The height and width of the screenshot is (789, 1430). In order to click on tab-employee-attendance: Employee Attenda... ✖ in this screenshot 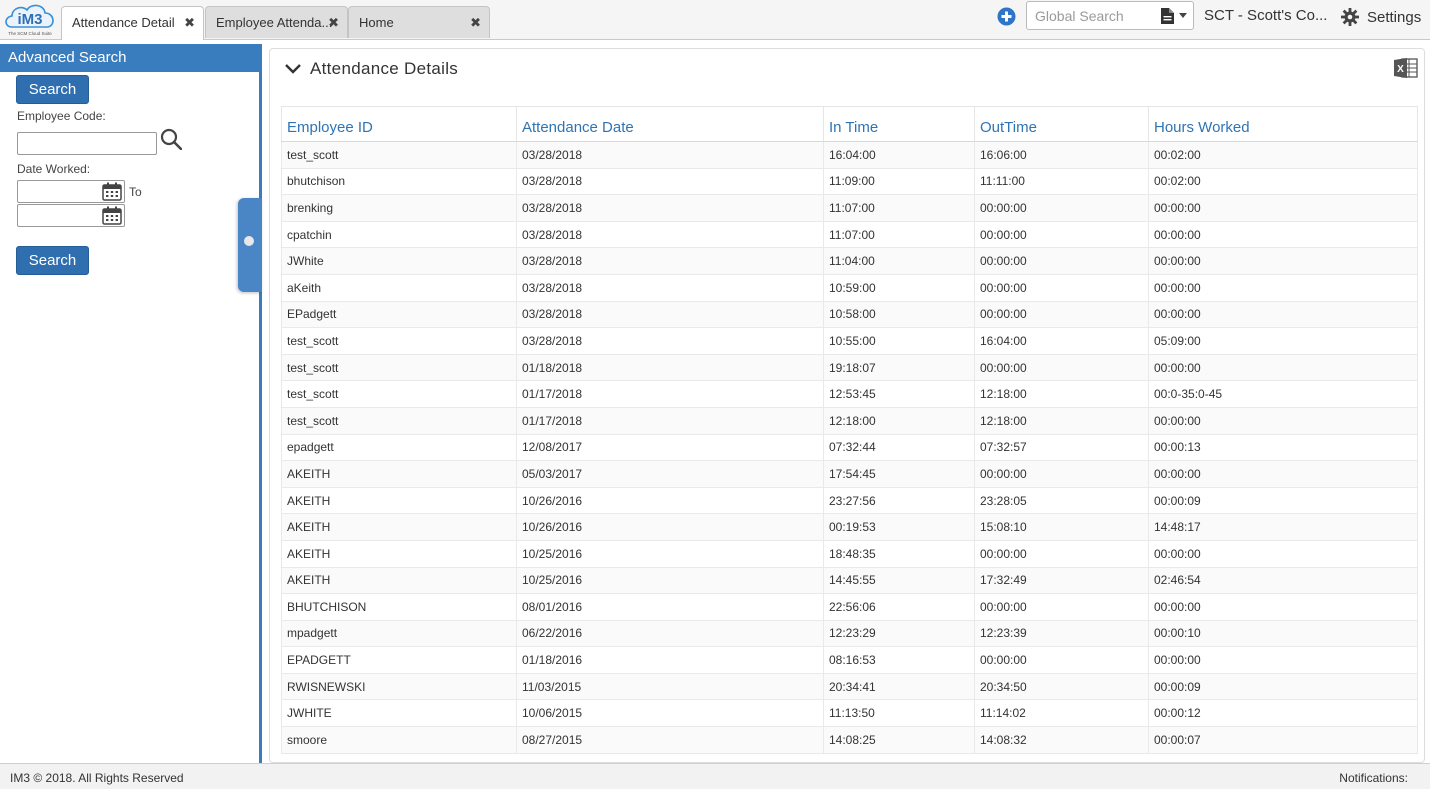, I will do `click(276, 22)`.